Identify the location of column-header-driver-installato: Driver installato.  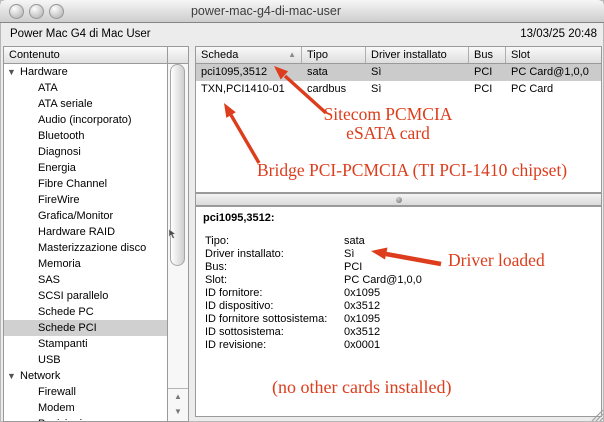
(417, 55).